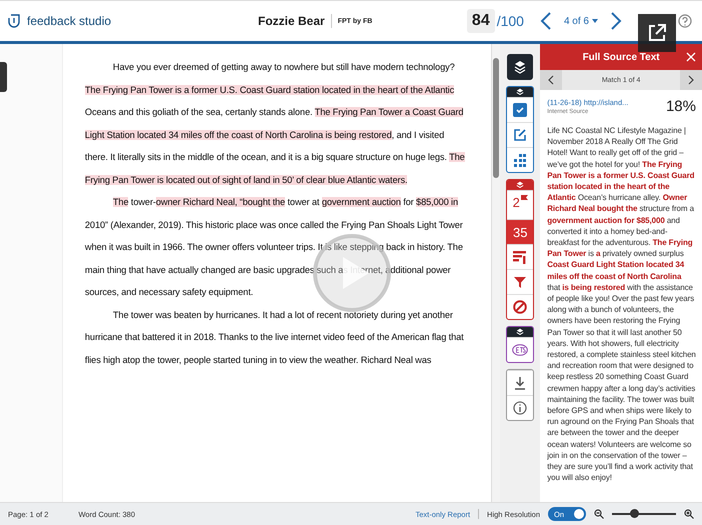 This screenshot has height=525, width=702. Describe the element at coordinates (621, 304) in the screenshot. I see `source-text: Life NC Coastal NC Lifestyle Magazine | November 2018 A Really Off The Grid Hotel! Want to really get off of the grid – we’ve got the hotel for you! The Frying Pan Tower is a former U.S. Coast Guard station located in the heart of the Atlantic Ocean’s hurricane alley. Owner Richard Neal bought the structure from a government auction for $85,000 and converted it into a homey bed-and-breakfast for the adventurous. The Frying Pan Tower is a privately owned surplus Coast Guard Light Station located 34 miles off the coast of North Carolina that is being restored with the assistance of people like you! Over the past few years along with a bunch of volunteers, the owners have been restoring the Frying Pan Tower so that it will last another 50 years. With hot showers, full electricity restored, a complete stainless steel kitchen and recreation room that were designed to keep restless 20 something Coast Guard crewmen happy after a long day’s activities maintaining the facility. The tower was built before GPS and when ships were likely to run aground on the Frying Pan Shoals that are between the tower and the deeper ocean waters! Volunteers are welcome so join in on the conservation of the tower – they are sure you’ll find a work activity that you will also enjoy!` at that location.